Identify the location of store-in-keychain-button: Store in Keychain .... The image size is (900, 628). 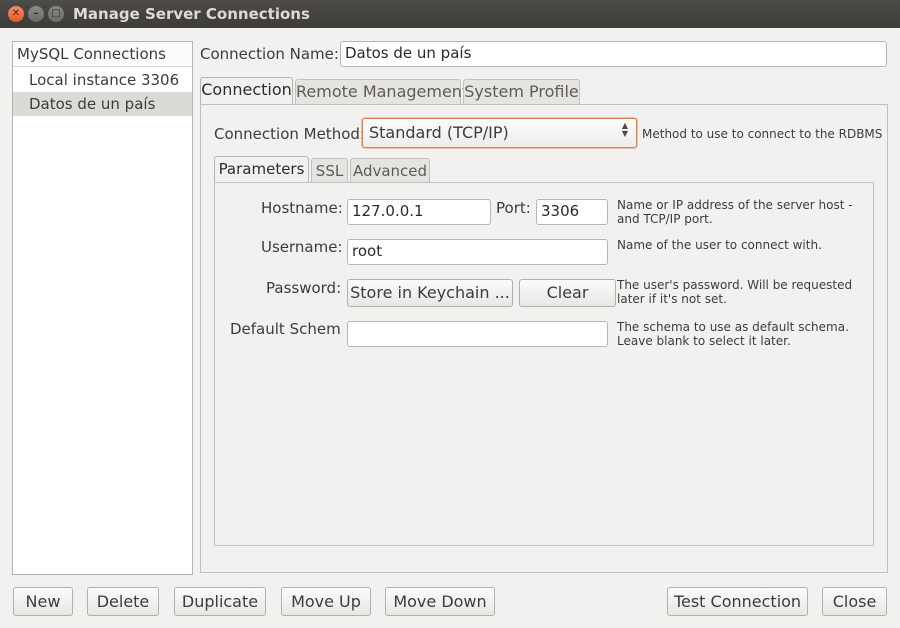
(430, 293).